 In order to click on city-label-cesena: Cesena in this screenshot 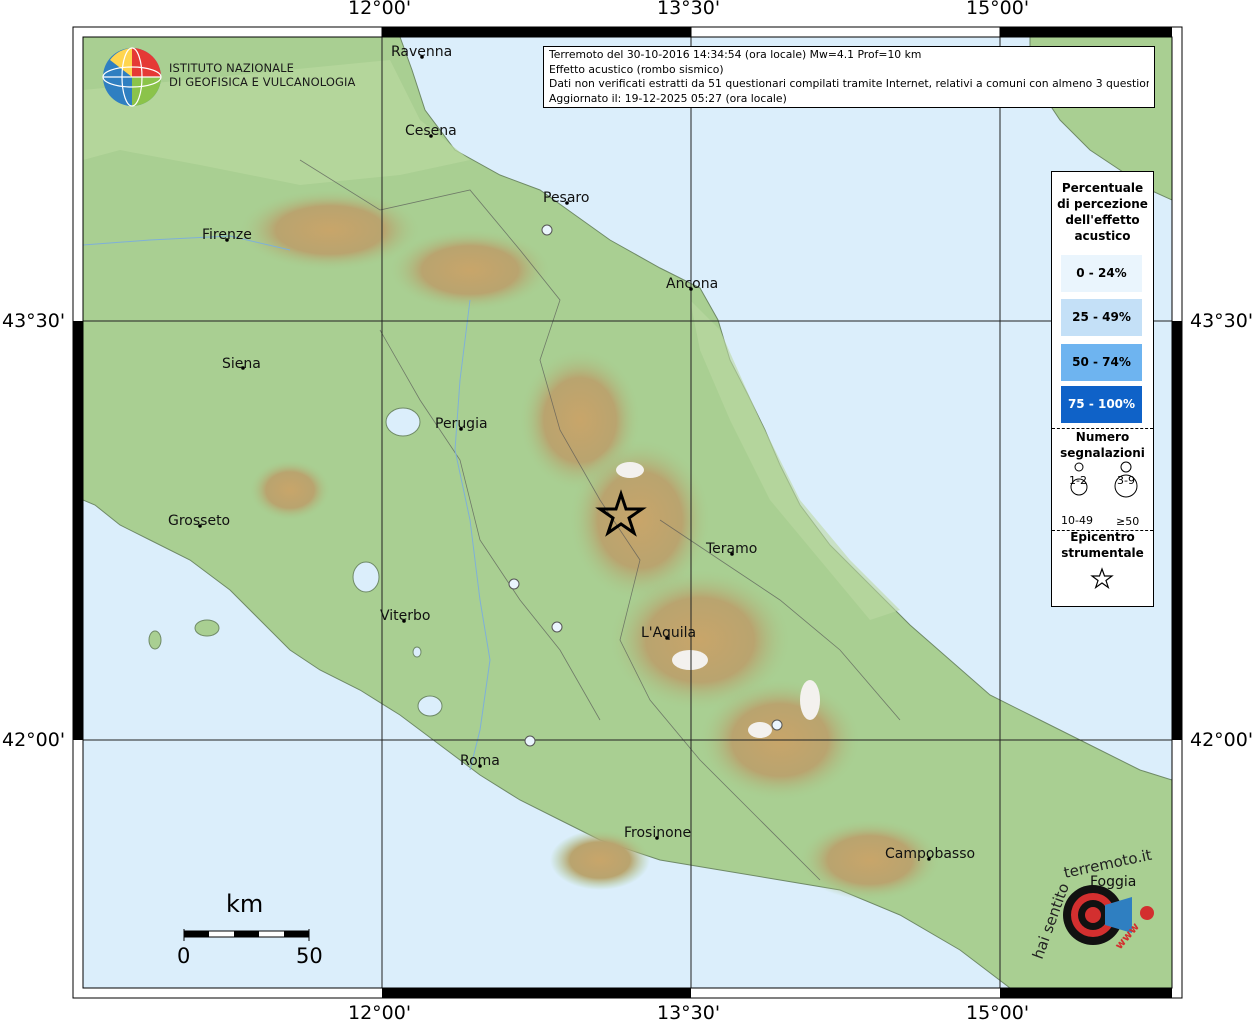, I will do `click(431, 131)`.